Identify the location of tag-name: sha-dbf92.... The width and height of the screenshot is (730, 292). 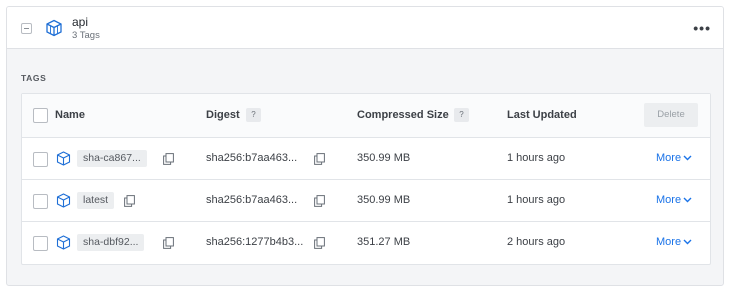
(111, 242).